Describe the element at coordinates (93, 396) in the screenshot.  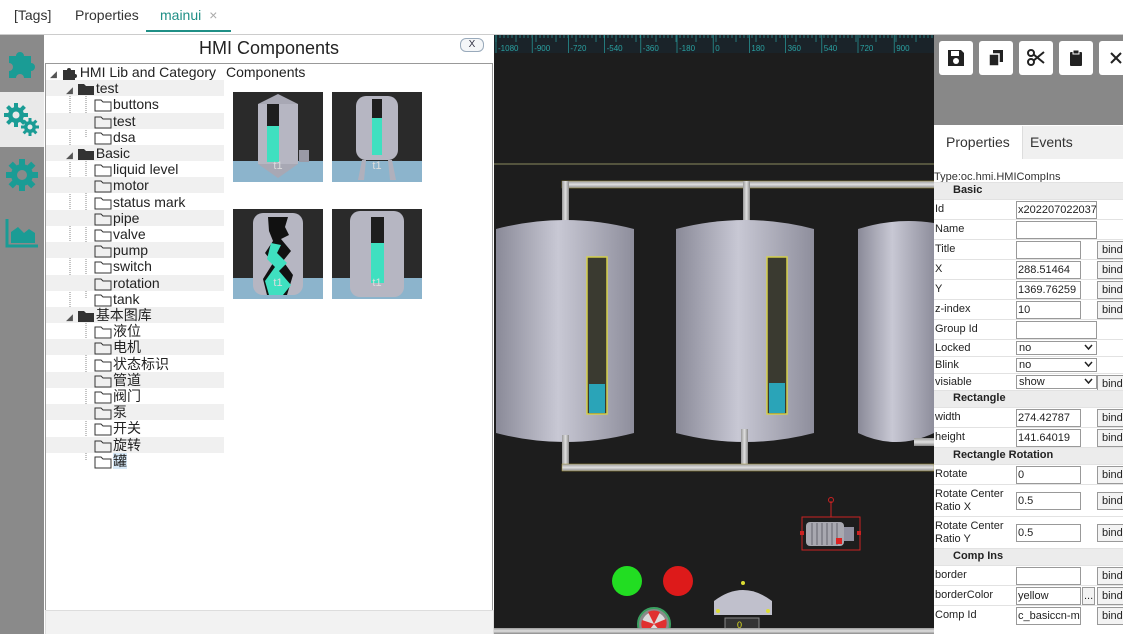
I see `tree-item: 阀门` at that location.